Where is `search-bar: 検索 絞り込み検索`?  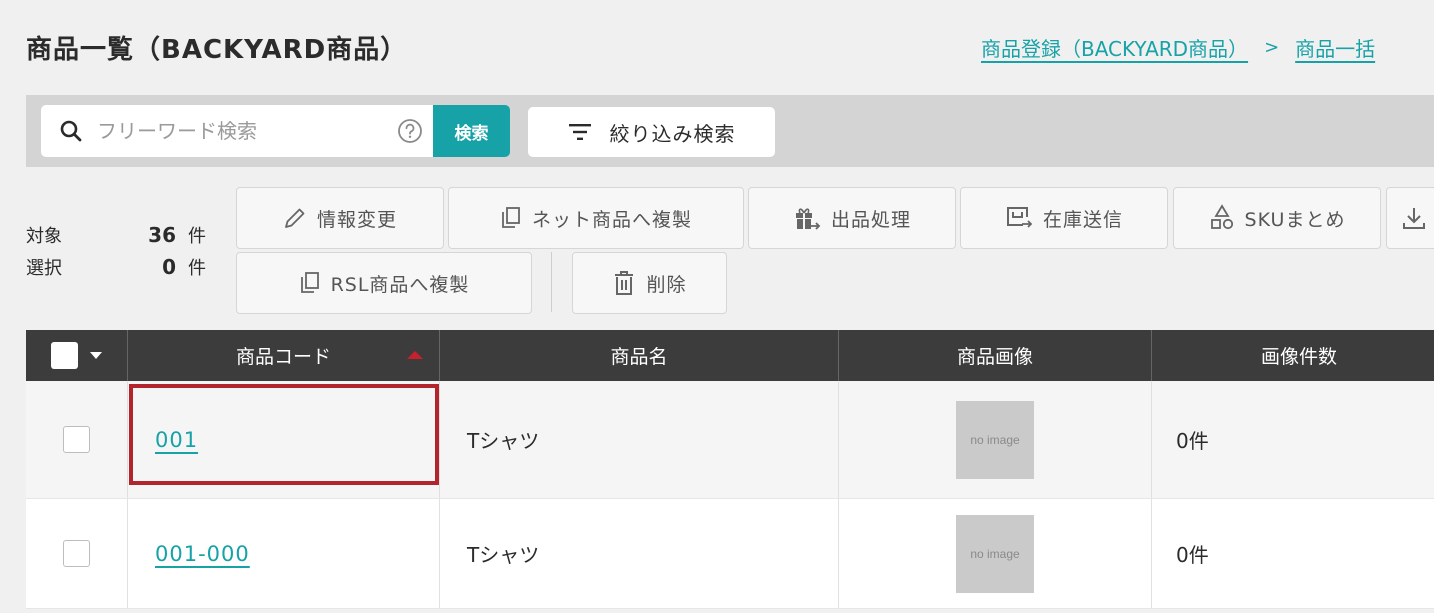
search-bar: 検索 絞り込み検索 is located at coordinates (730, 131).